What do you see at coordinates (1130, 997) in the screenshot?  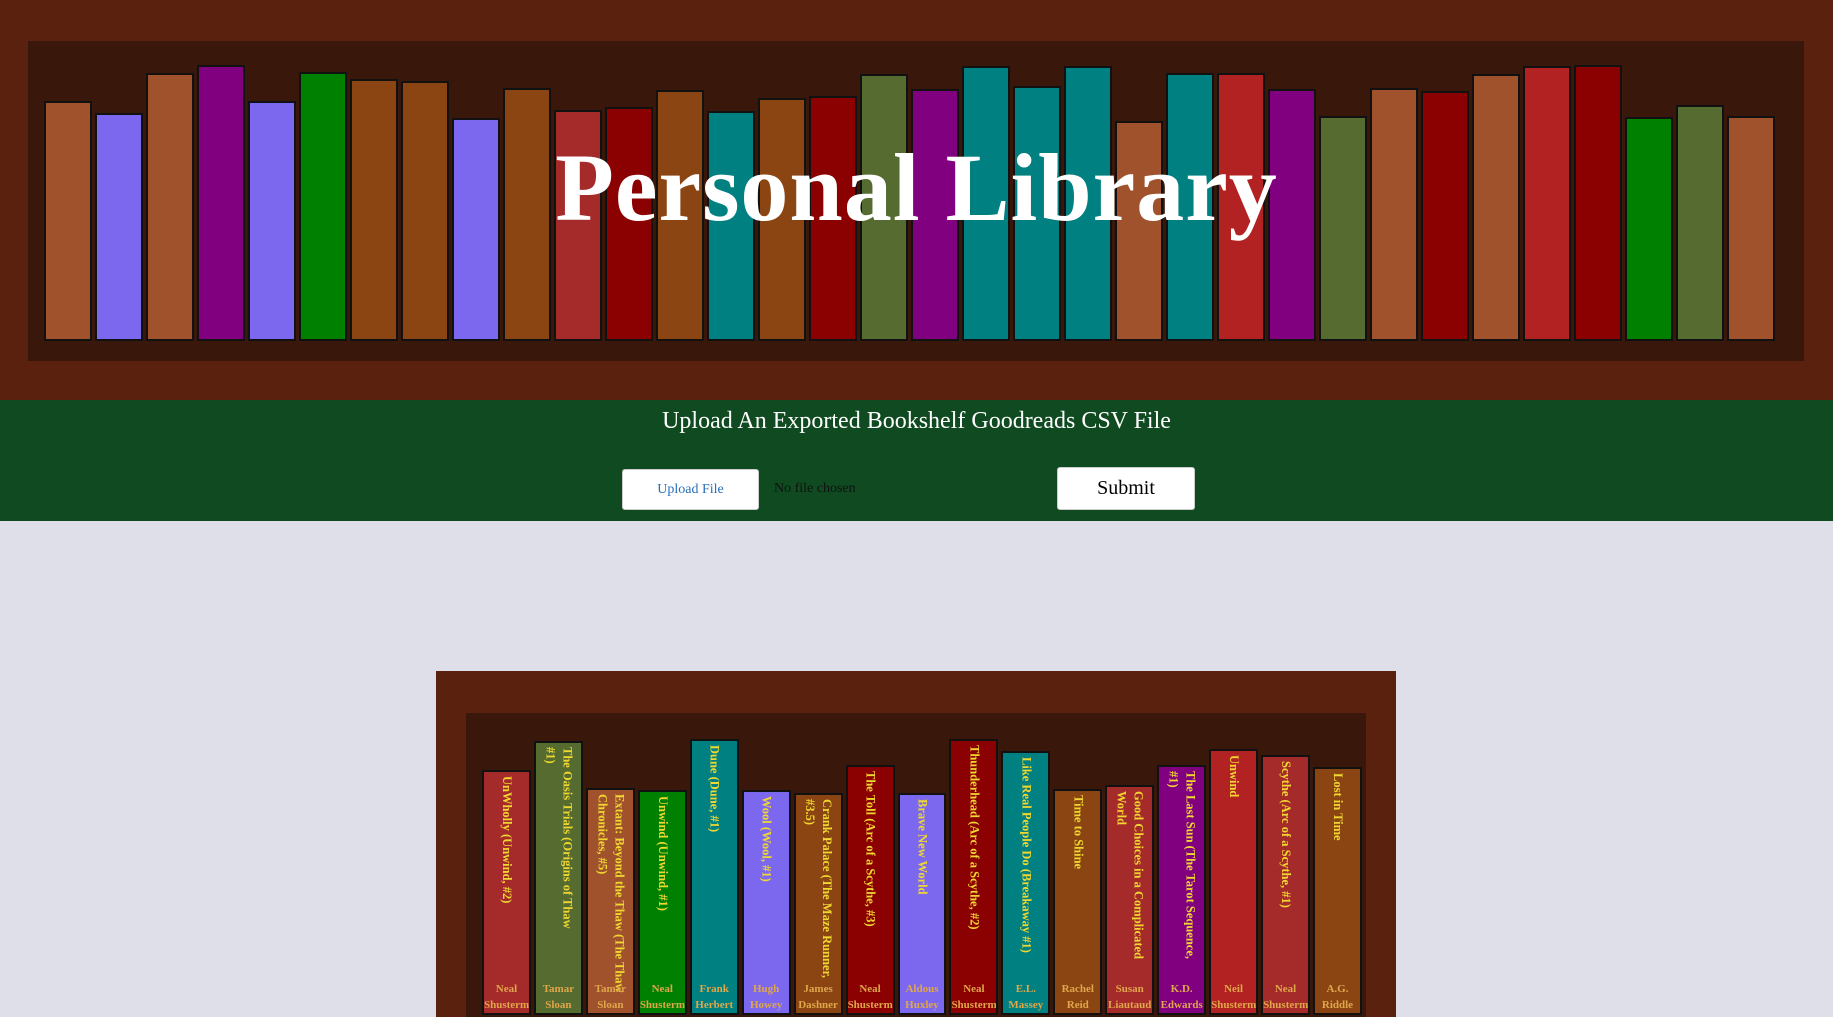 I see `book-author: Susan Liautaud` at bounding box center [1130, 997].